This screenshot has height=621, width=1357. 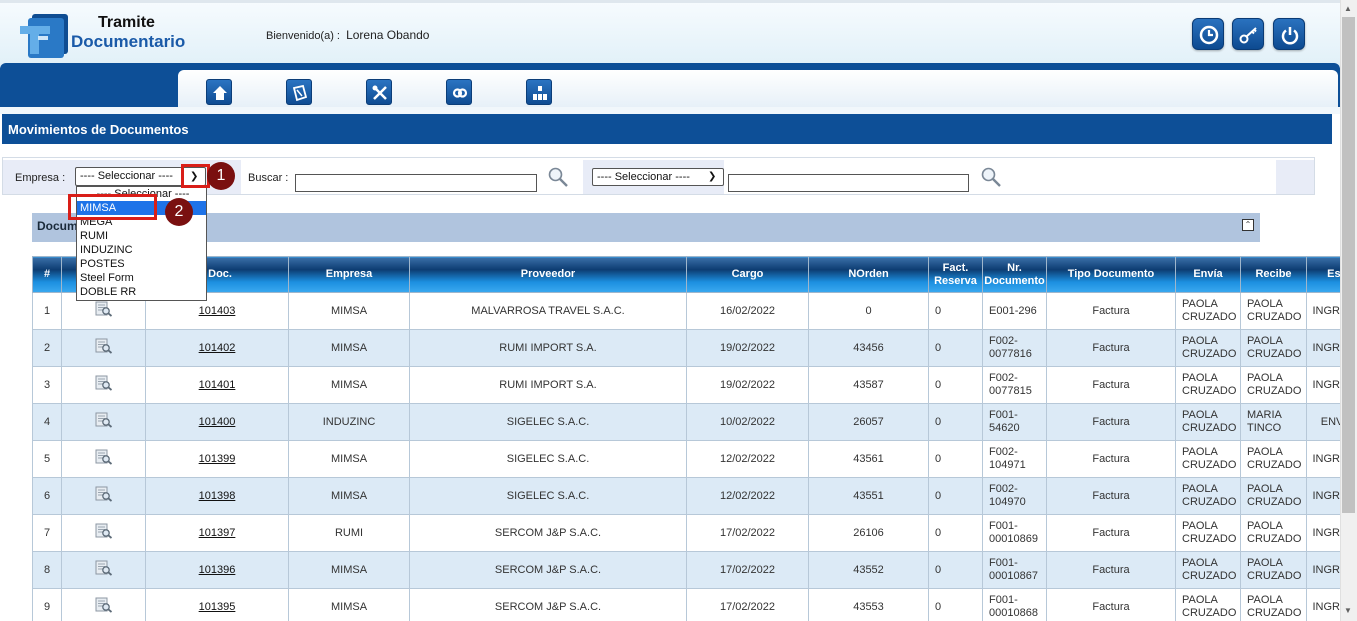 I want to click on scroll-down-icon: ▼, so click(x=1348, y=610).